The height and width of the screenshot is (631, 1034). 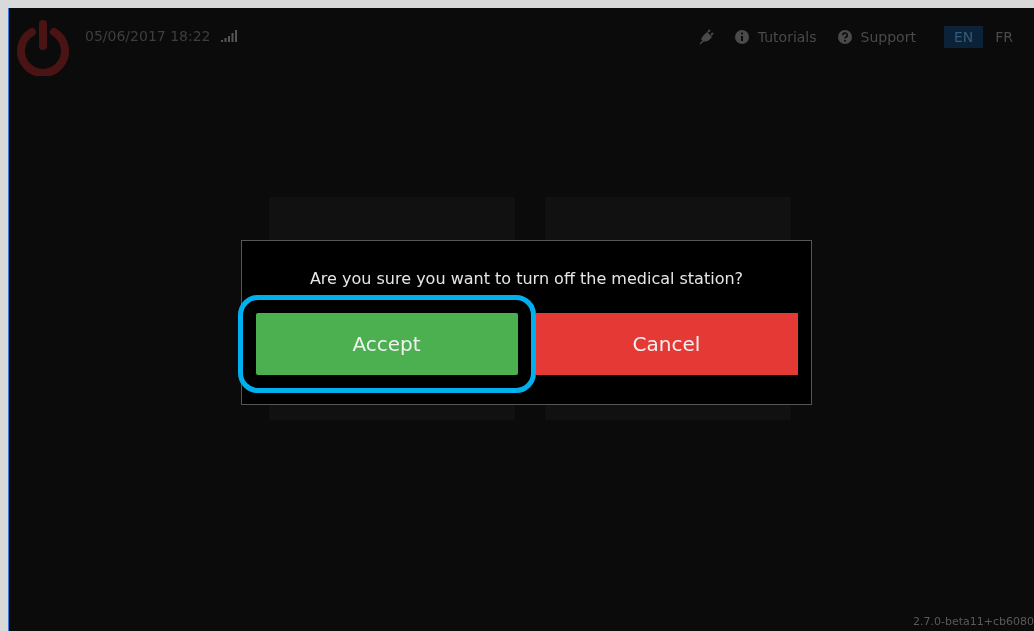 What do you see at coordinates (844, 37) in the screenshot?
I see `help-icon` at bounding box center [844, 37].